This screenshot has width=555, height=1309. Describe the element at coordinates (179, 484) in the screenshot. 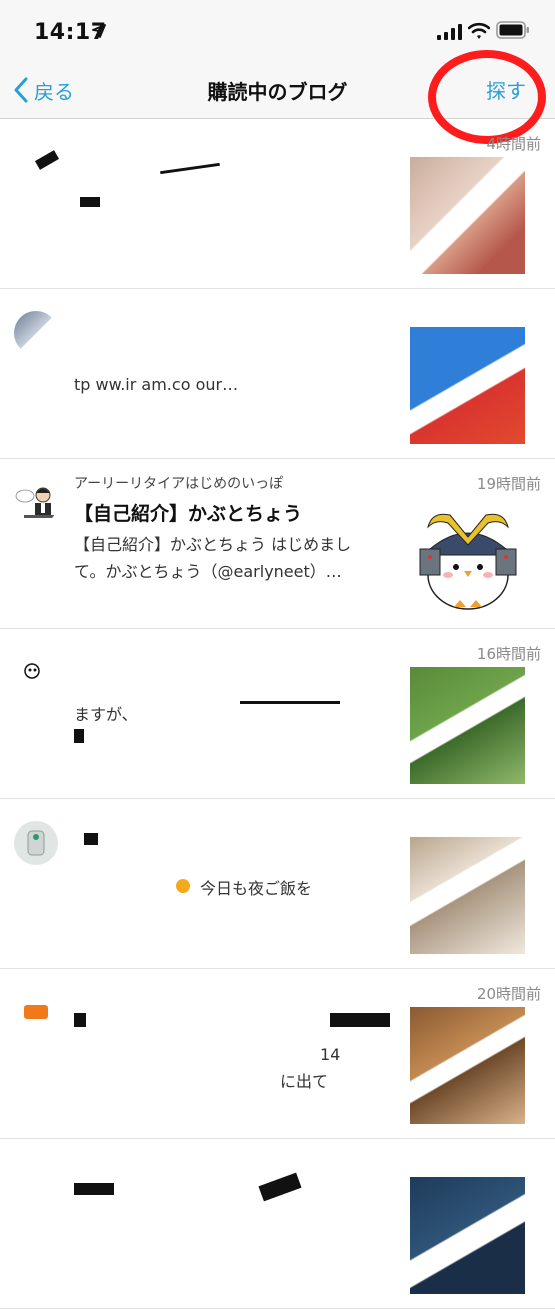

I see `blog-name: アーリーリタイアはじめのいっぽ` at that location.